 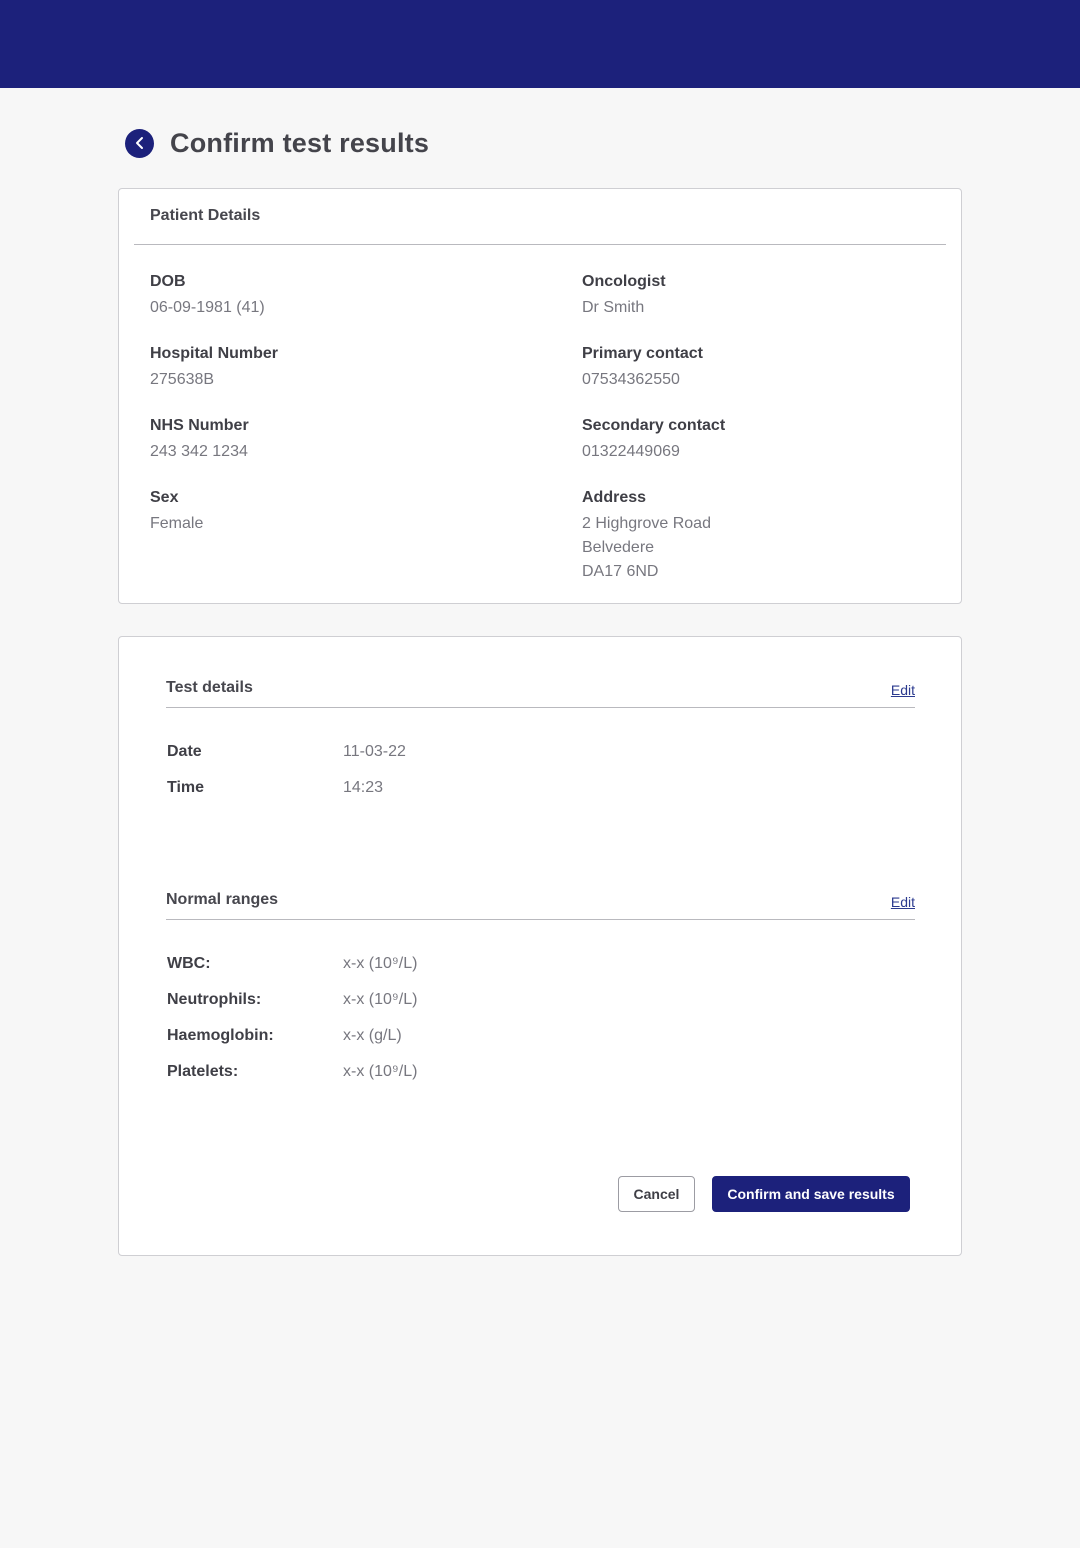 I want to click on dob-label: DOB, so click(x=168, y=281).